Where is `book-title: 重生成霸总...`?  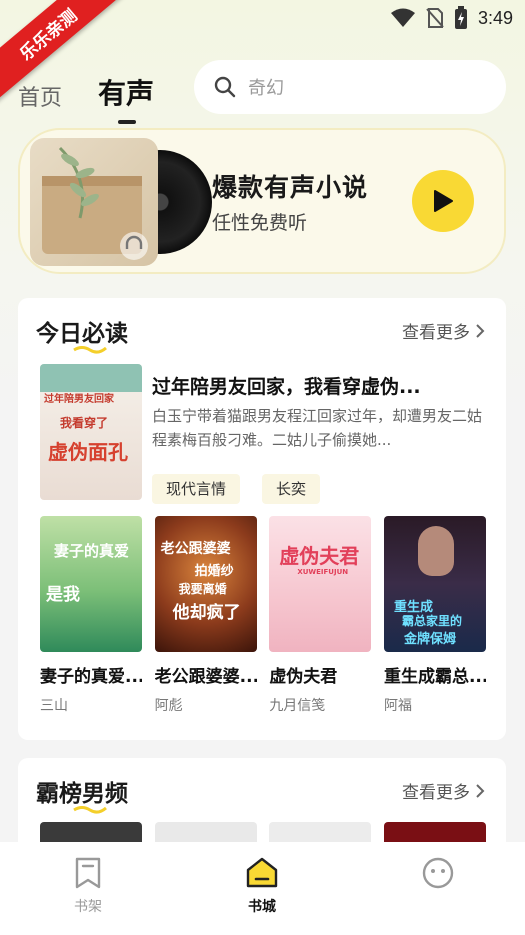 book-title: 重生成霸总... is located at coordinates (434, 677).